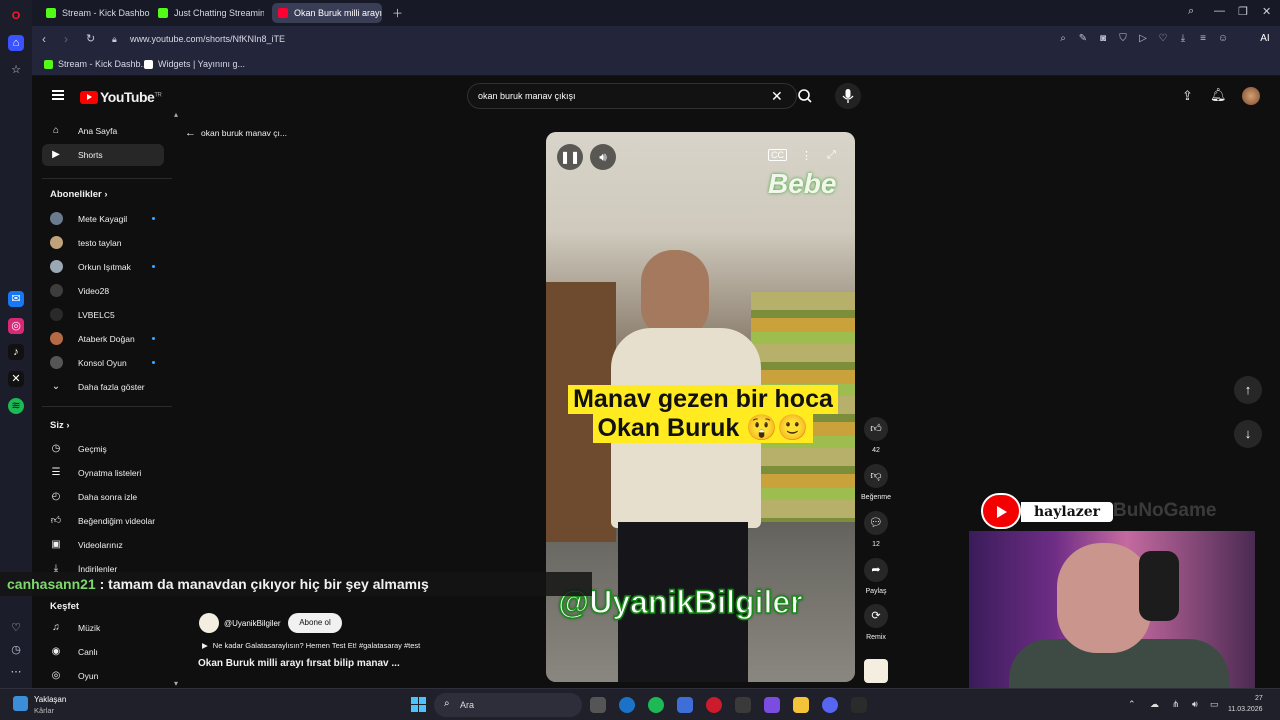 The image size is (1280, 720). Describe the element at coordinates (50, 699) in the screenshot. I see `weather-title: Yaklaşan` at that location.